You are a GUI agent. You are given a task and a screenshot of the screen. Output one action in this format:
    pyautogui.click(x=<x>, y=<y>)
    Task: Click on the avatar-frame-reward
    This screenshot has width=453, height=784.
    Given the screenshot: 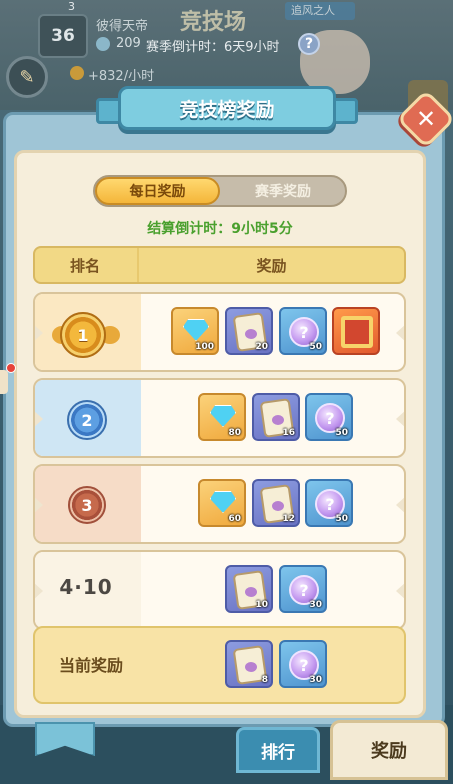 What is the action you would take?
    pyautogui.click(x=356, y=331)
    